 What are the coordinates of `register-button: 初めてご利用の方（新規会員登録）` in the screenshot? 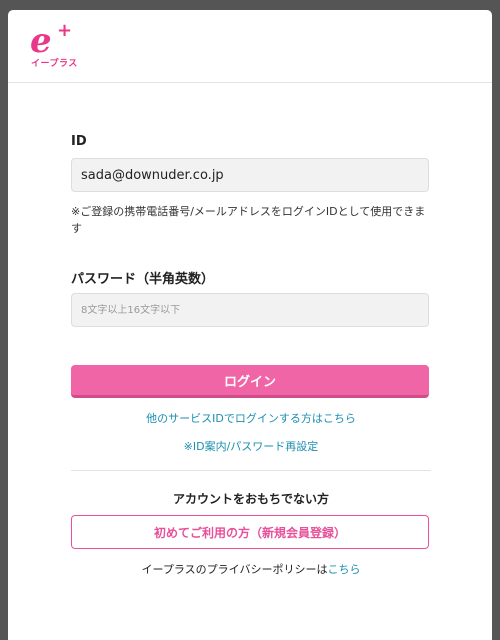 It's located at (250, 532).